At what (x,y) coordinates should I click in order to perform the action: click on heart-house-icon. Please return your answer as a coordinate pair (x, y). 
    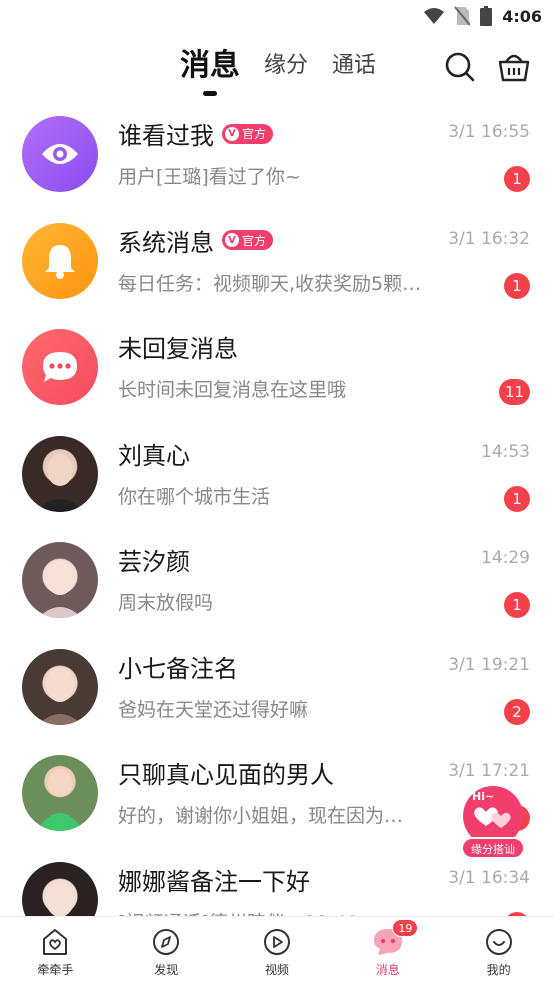
    Looking at the image, I should click on (55, 942).